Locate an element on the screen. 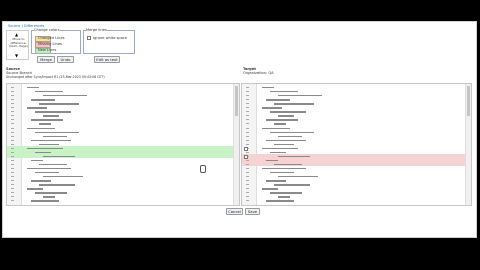 This screenshot has width=480, height=270. nav-label: Move to difference. (Num. Page) is located at coordinates (18, 43).